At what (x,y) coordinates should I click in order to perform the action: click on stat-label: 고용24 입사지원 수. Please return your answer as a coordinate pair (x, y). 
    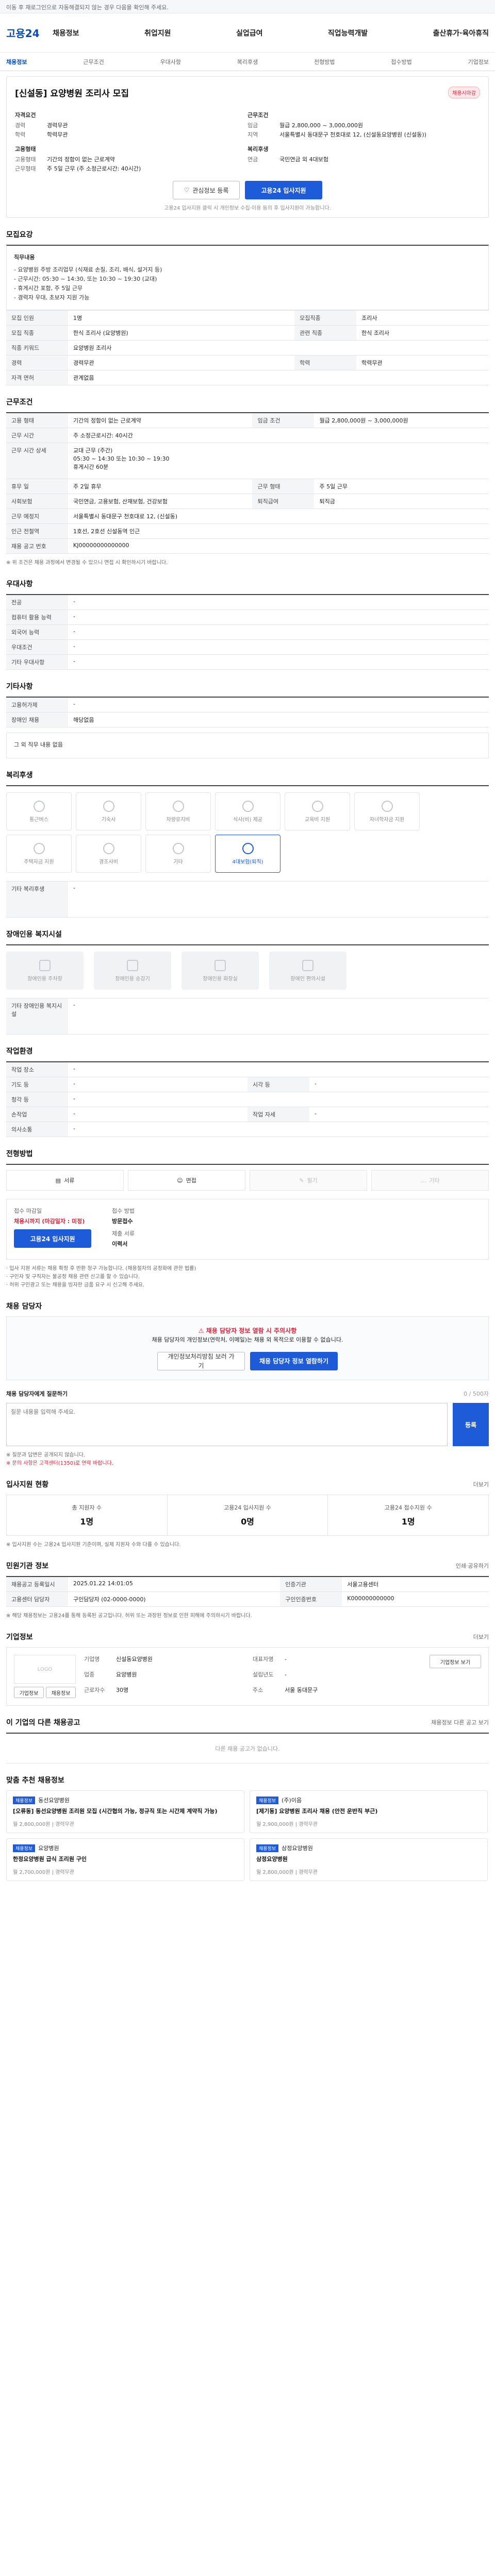
    Looking at the image, I should click on (247, 1508).